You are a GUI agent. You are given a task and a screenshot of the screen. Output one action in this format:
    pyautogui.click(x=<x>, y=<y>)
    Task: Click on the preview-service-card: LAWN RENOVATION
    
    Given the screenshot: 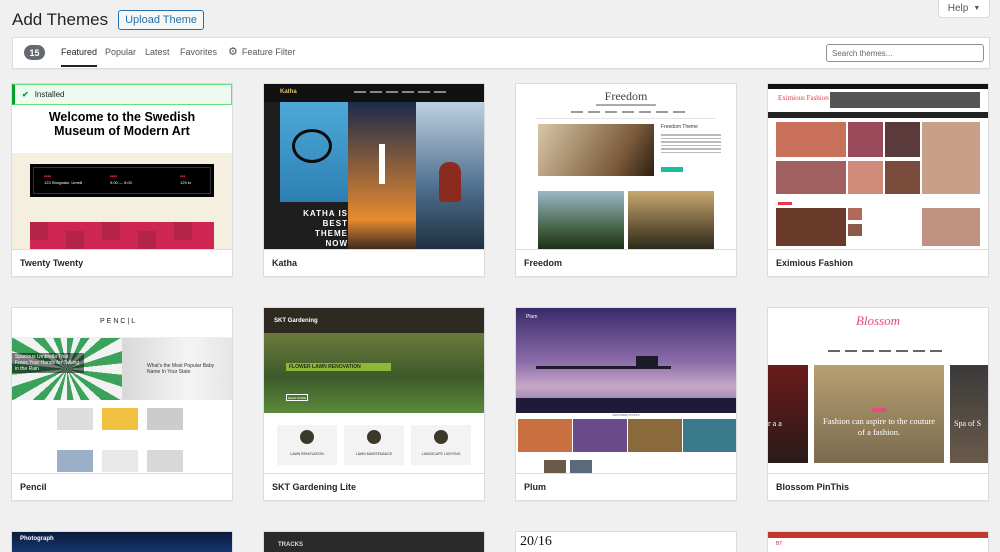 What is the action you would take?
    pyautogui.click(x=307, y=445)
    